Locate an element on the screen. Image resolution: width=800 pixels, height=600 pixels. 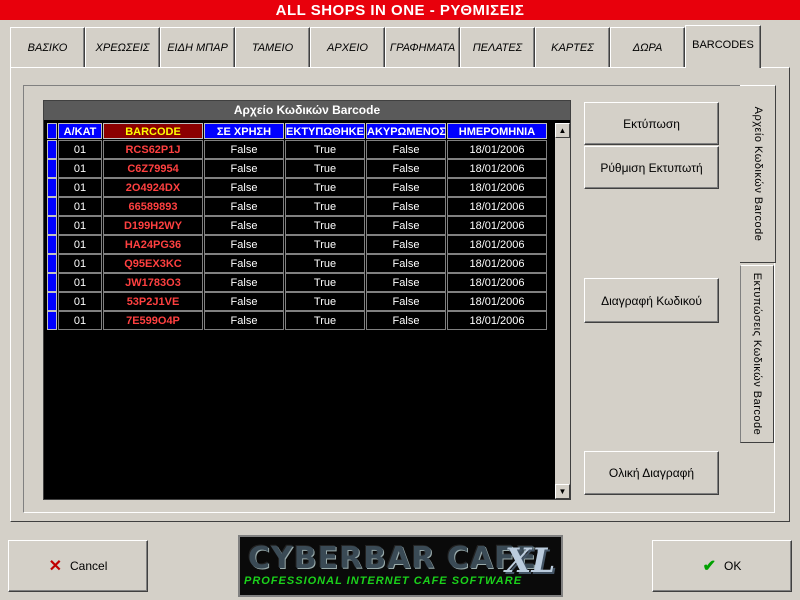
side-tab-print-label: Εκτυπώσεις Κωδικών Barcode is located at coordinates (757, 354).